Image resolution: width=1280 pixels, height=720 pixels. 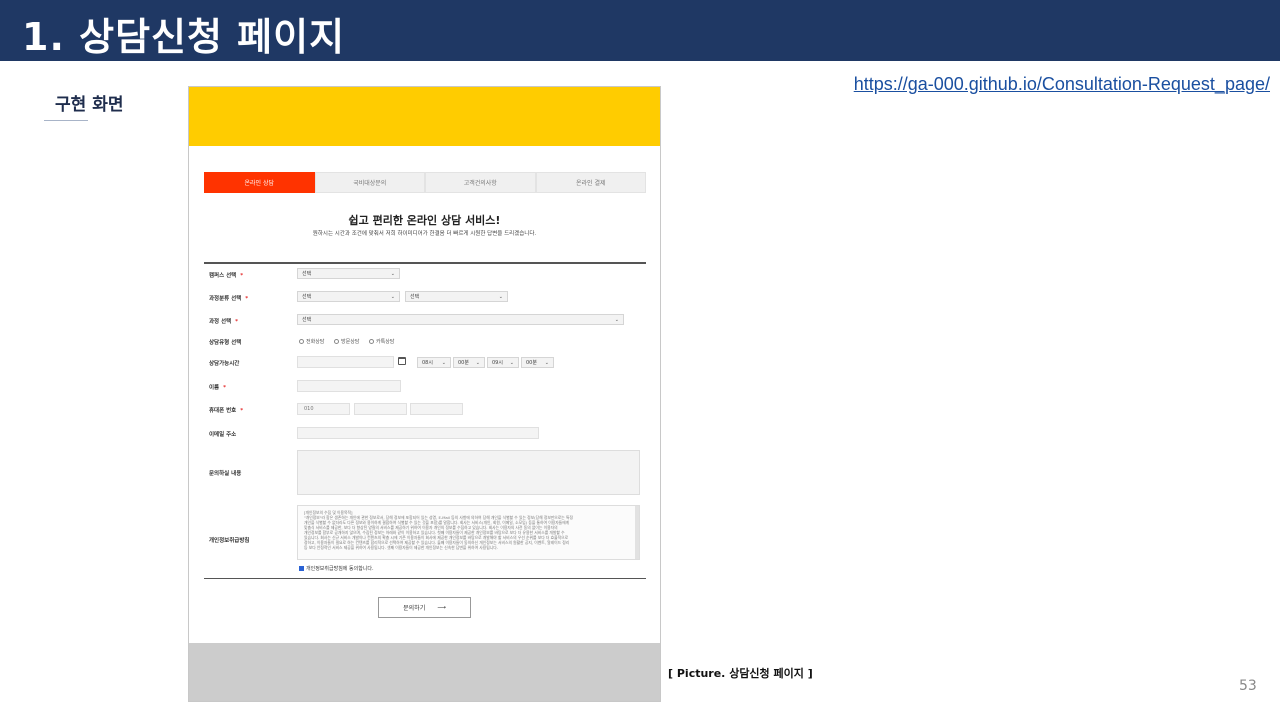 What do you see at coordinates (315, 342) in the screenshot?
I see `radio-phone-consult-label: 전화상담` at bounding box center [315, 342].